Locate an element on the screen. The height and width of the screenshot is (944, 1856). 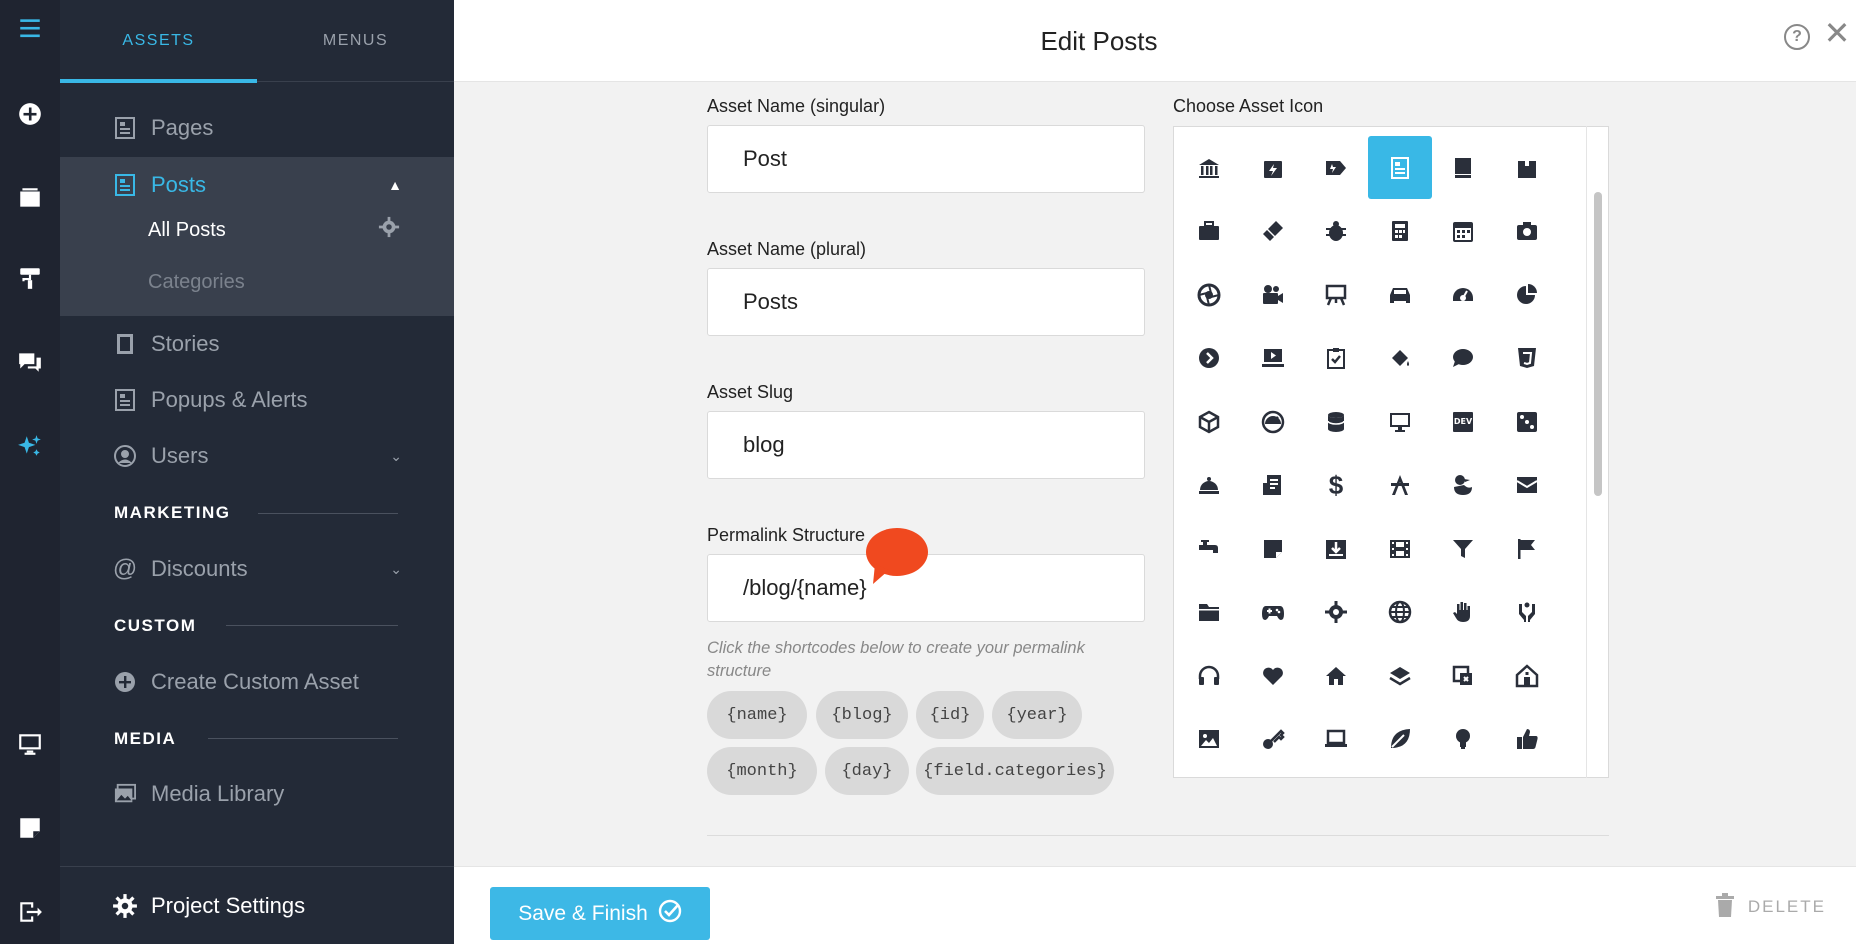
sticky-note-icon is located at coordinates (30, 828).